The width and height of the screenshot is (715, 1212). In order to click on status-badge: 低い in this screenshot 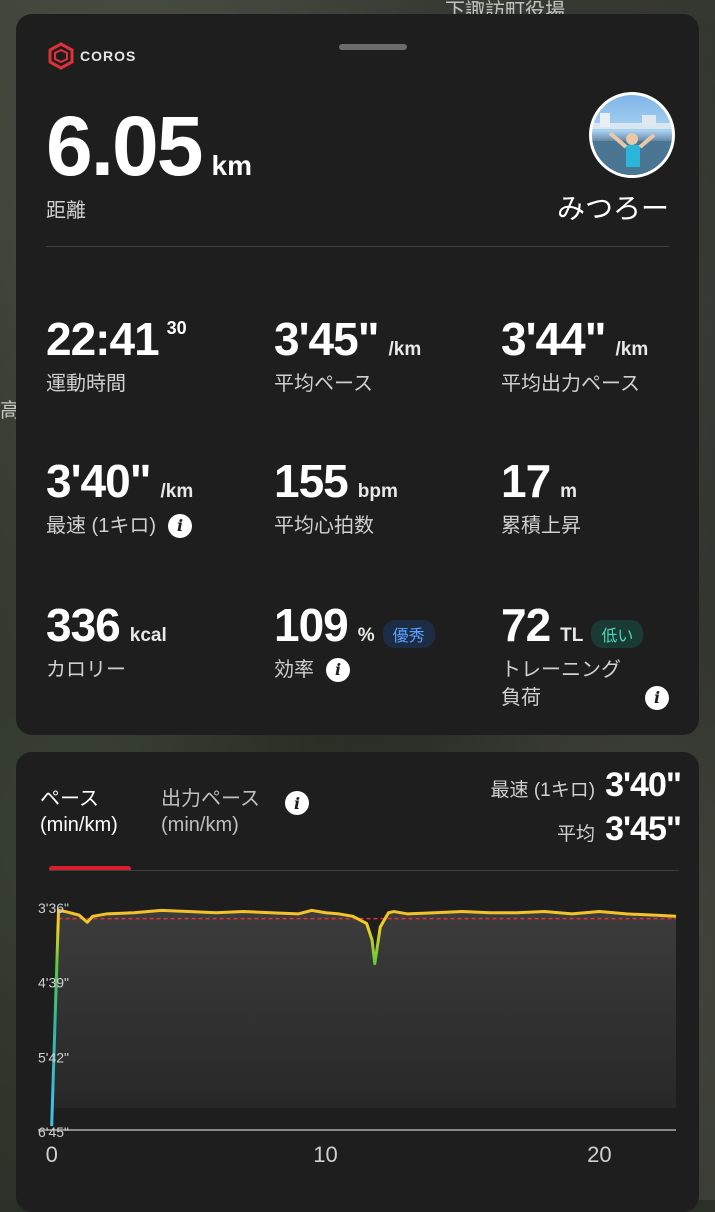, I will do `click(617, 634)`.